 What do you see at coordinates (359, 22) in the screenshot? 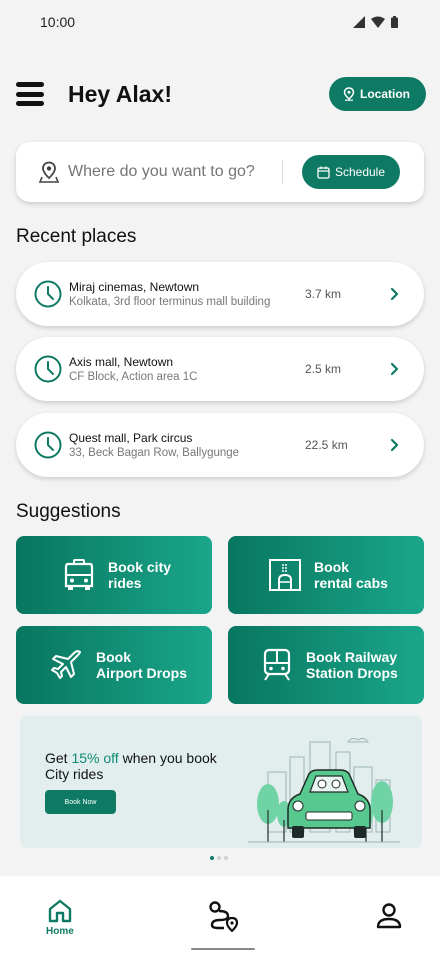
I see `signal-icon` at bounding box center [359, 22].